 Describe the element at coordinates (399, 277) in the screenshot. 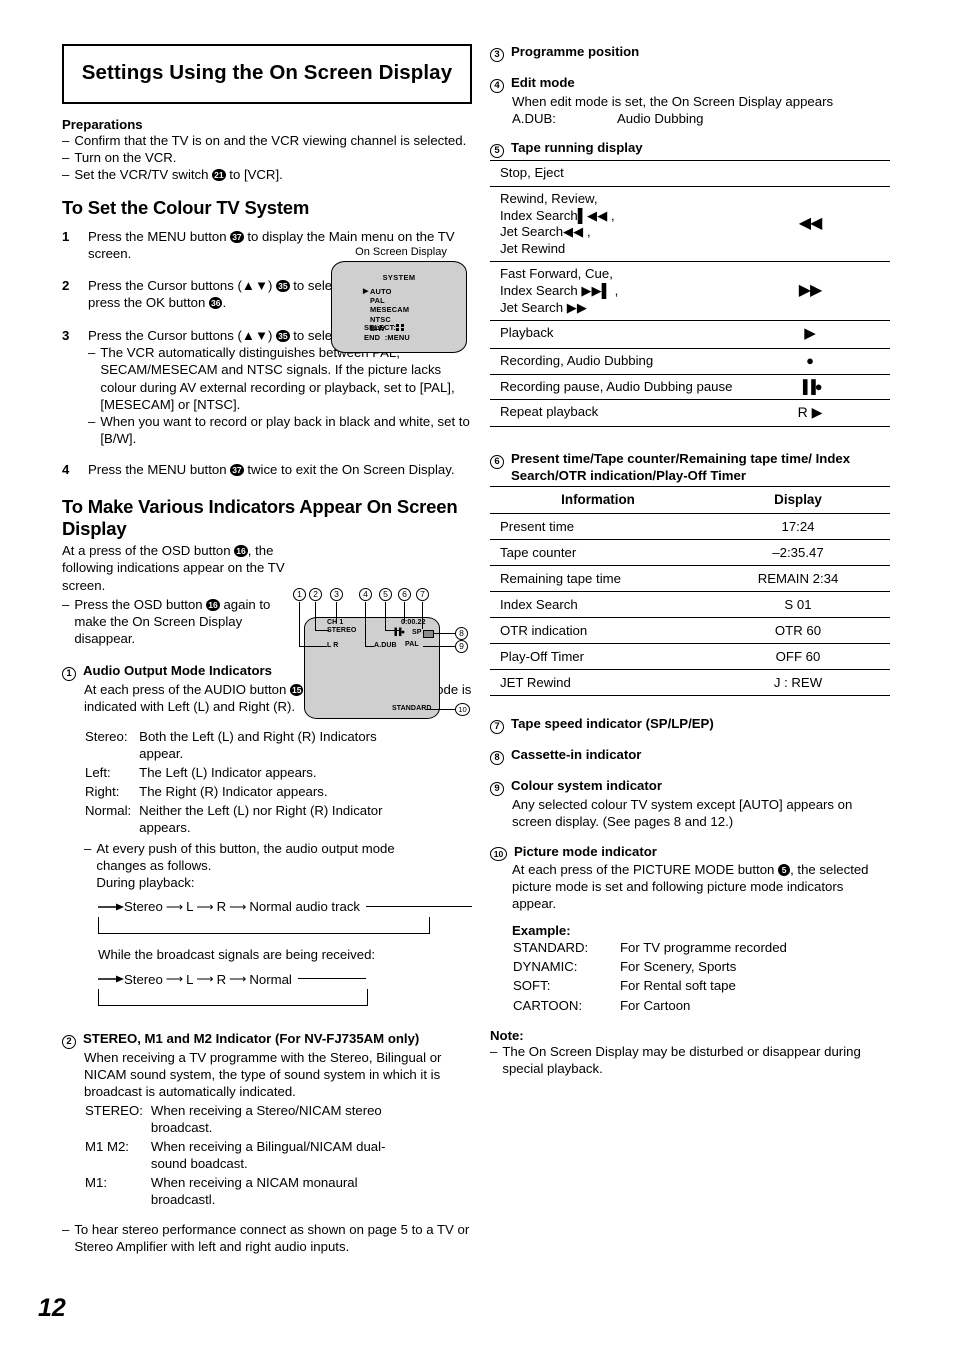

I see `osd-menu-title: SYSTEM` at that location.